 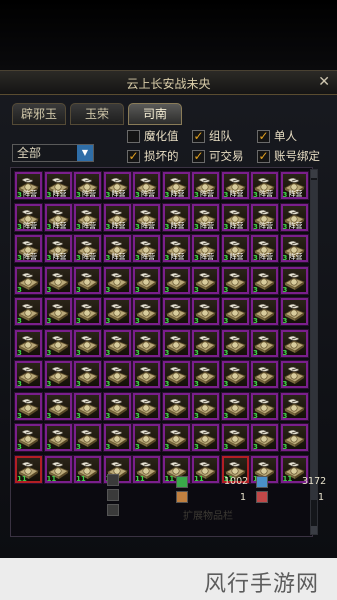 I want to click on filter-mohuazhi: 魔化值, so click(x=153, y=136).